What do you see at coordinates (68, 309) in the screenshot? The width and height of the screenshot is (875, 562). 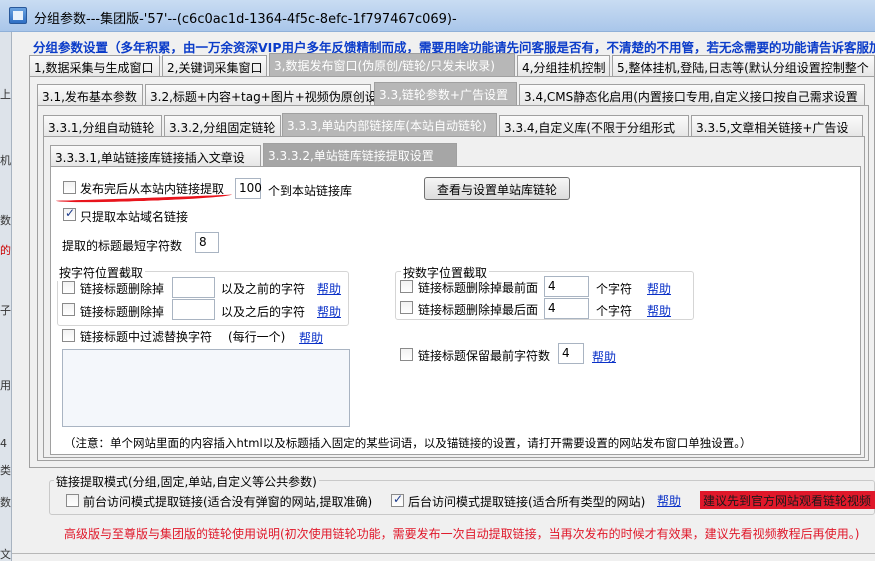 I see `char-delete-after-checkbox` at bounding box center [68, 309].